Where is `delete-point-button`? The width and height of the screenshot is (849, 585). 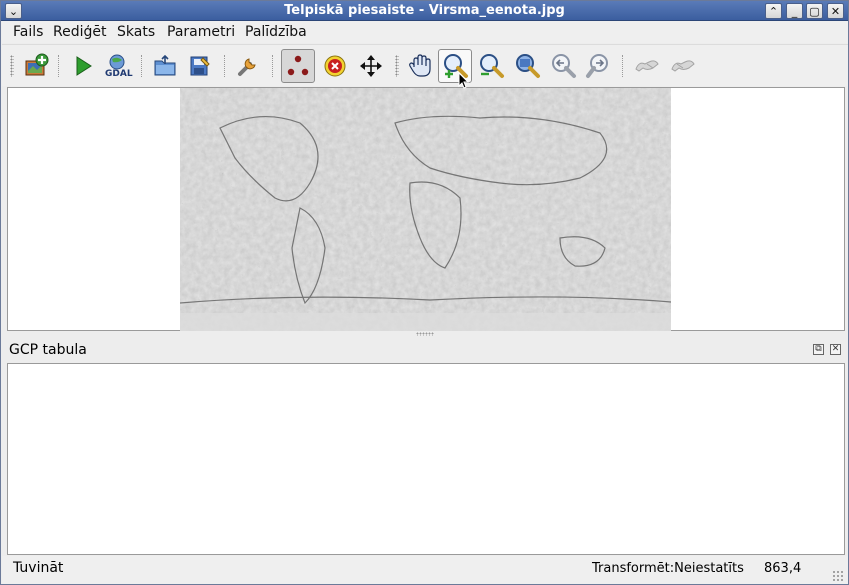
delete-point-button is located at coordinates (335, 66).